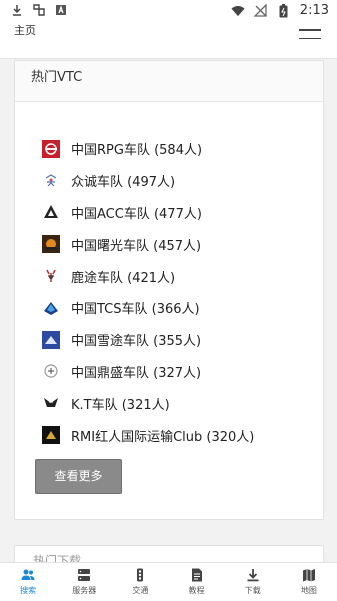 This screenshot has width=337, height=601. What do you see at coordinates (25, 30) in the screenshot?
I see `home-label: 主页` at bounding box center [25, 30].